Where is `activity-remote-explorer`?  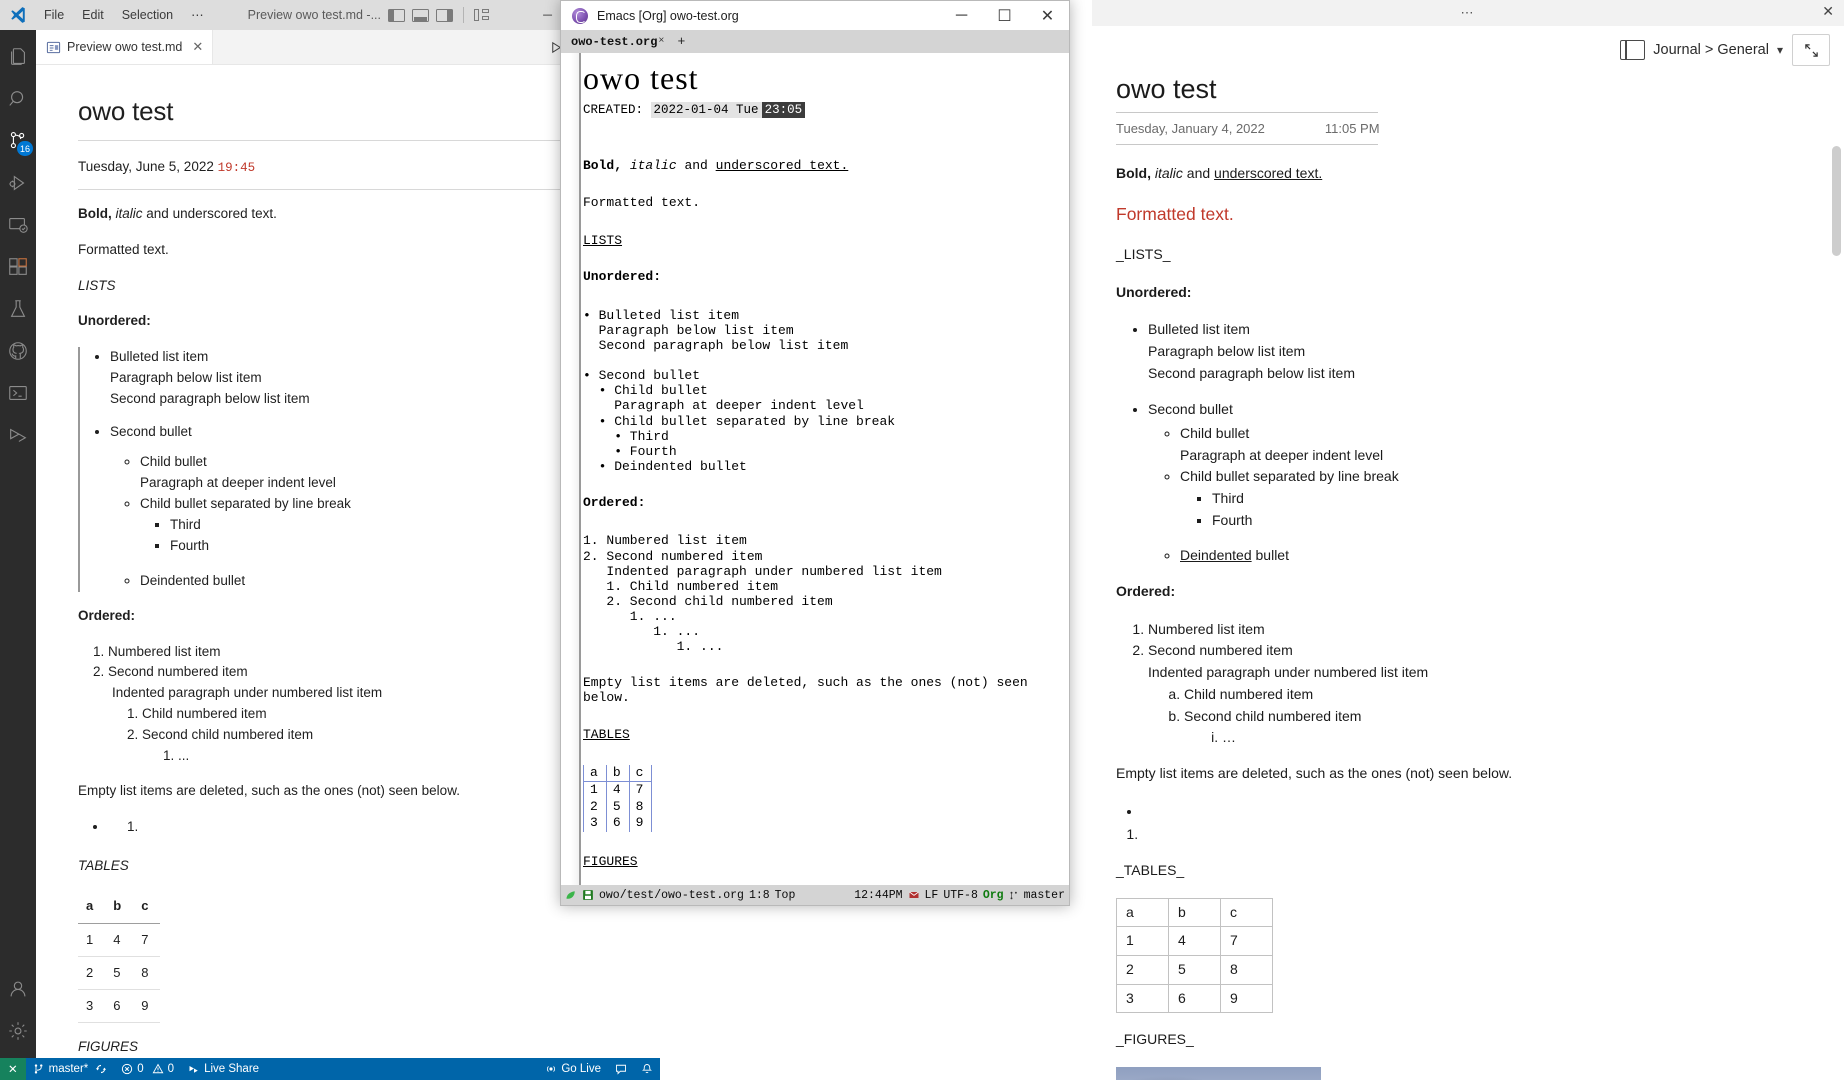 activity-remote-explorer is located at coordinates (18, 225).